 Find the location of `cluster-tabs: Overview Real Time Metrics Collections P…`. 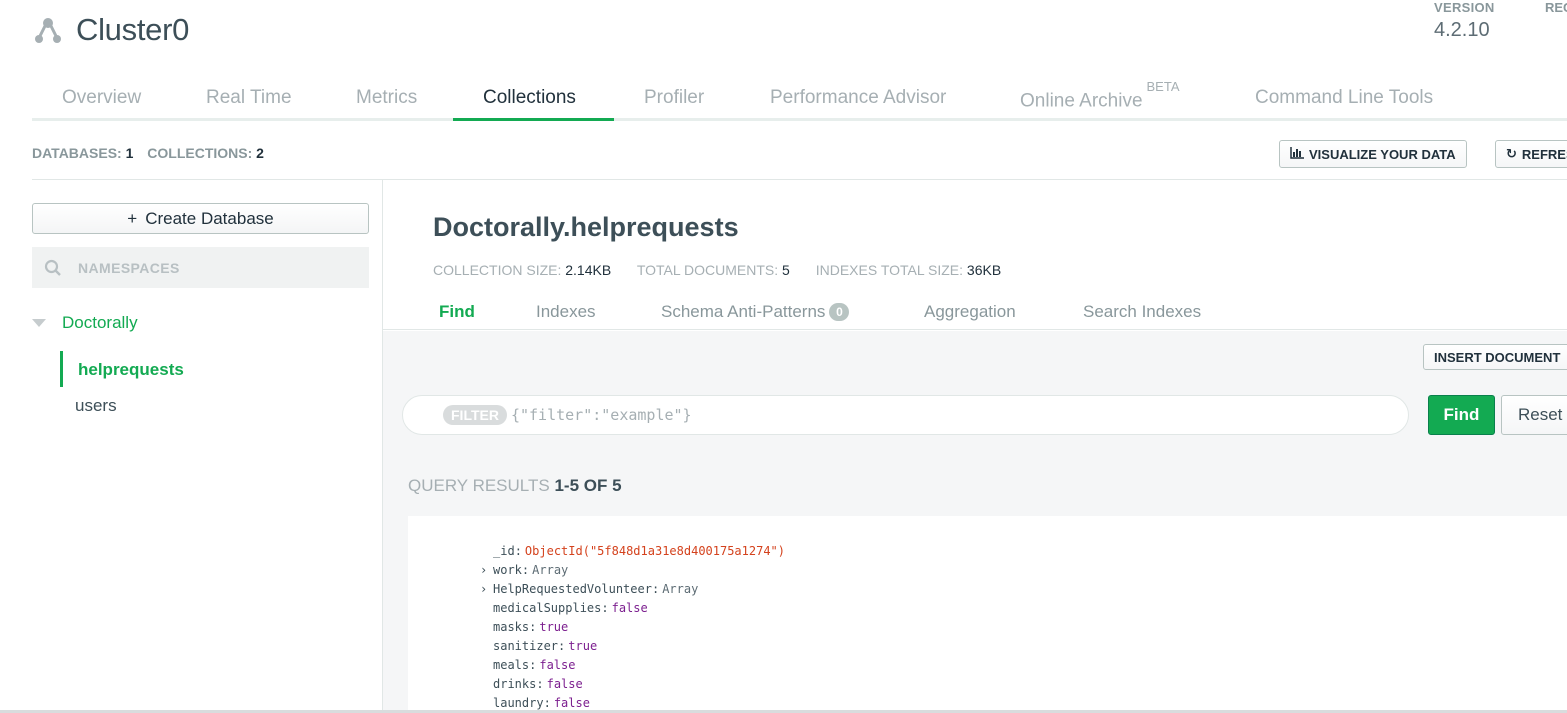

cluster-tabs: Overview Real Time Metrics Collections P… is located at coordinates (799, 97).